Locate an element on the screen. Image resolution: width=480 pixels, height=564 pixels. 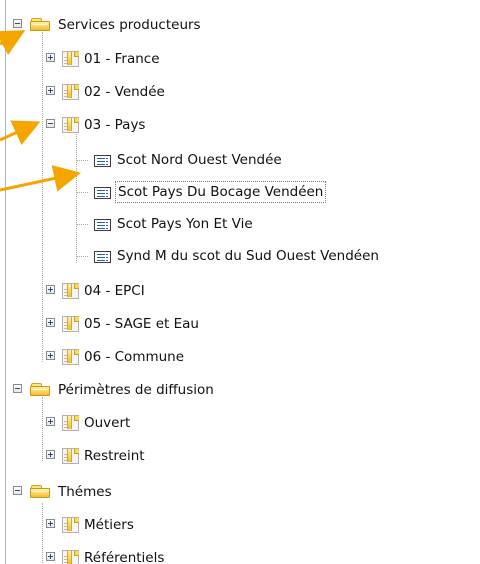
tree-guide-pays-children is located at coordinates (76, 197).